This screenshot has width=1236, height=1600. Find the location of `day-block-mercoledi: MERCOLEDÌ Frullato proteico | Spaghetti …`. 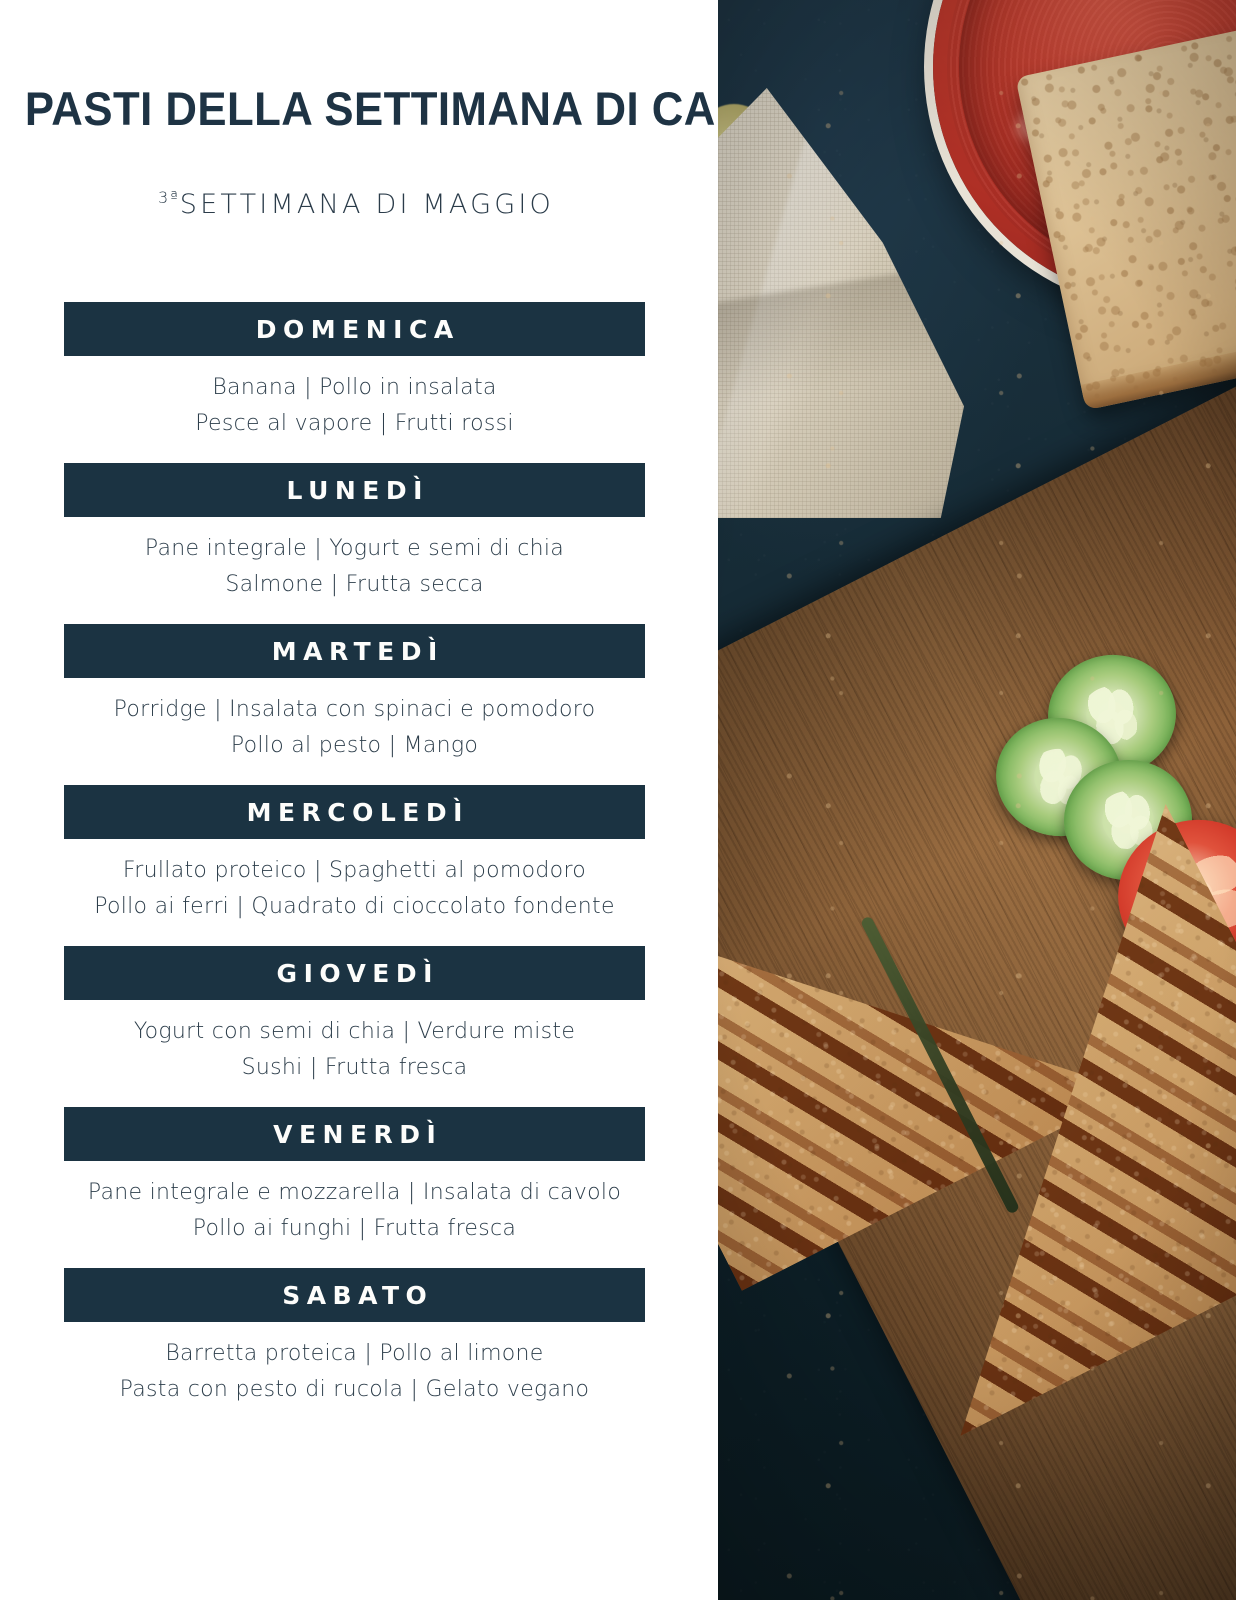

day-block-mercoledi: MERCOLEDÌ Frullato proteico | Spaghetti … is located at coordinates (354, 865).